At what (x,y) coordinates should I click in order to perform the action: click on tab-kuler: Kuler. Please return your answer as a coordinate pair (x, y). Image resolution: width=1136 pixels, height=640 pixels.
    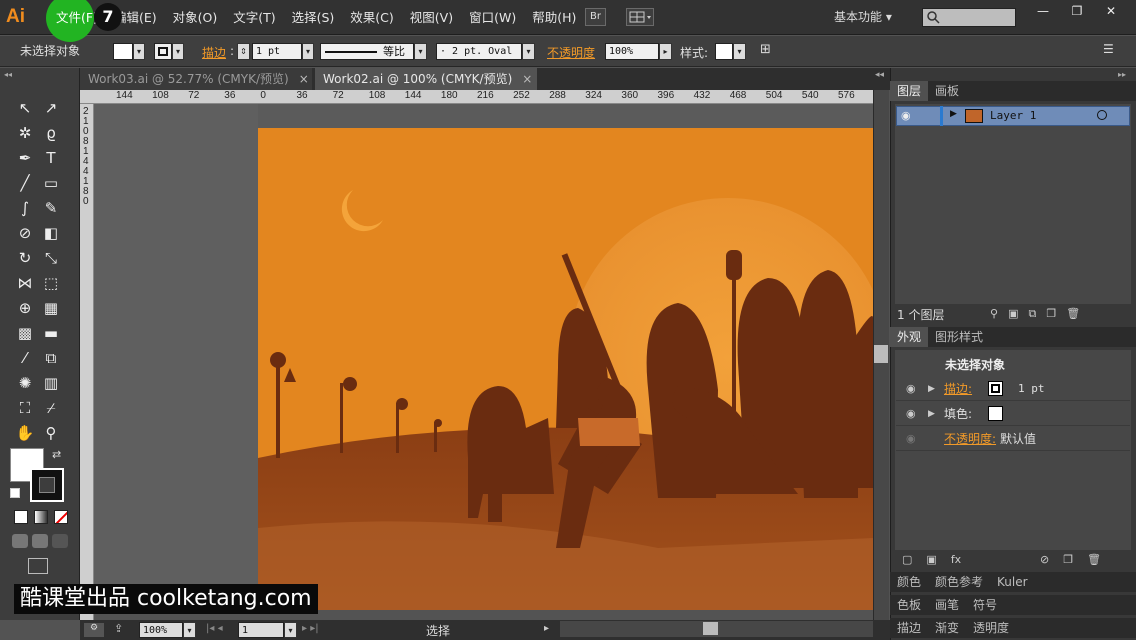
    Looking at the image, I should click on (1012, 582).